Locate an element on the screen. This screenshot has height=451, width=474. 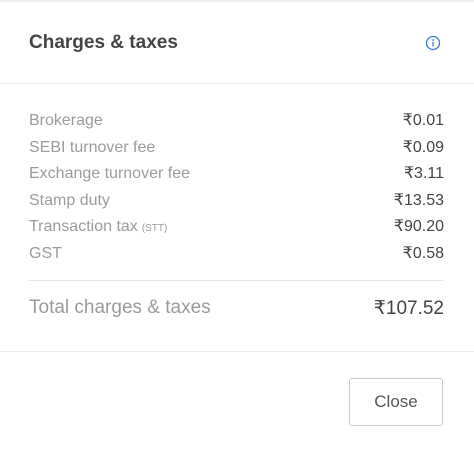
charge-label: Brokerage is located at coordinates (66, 120).